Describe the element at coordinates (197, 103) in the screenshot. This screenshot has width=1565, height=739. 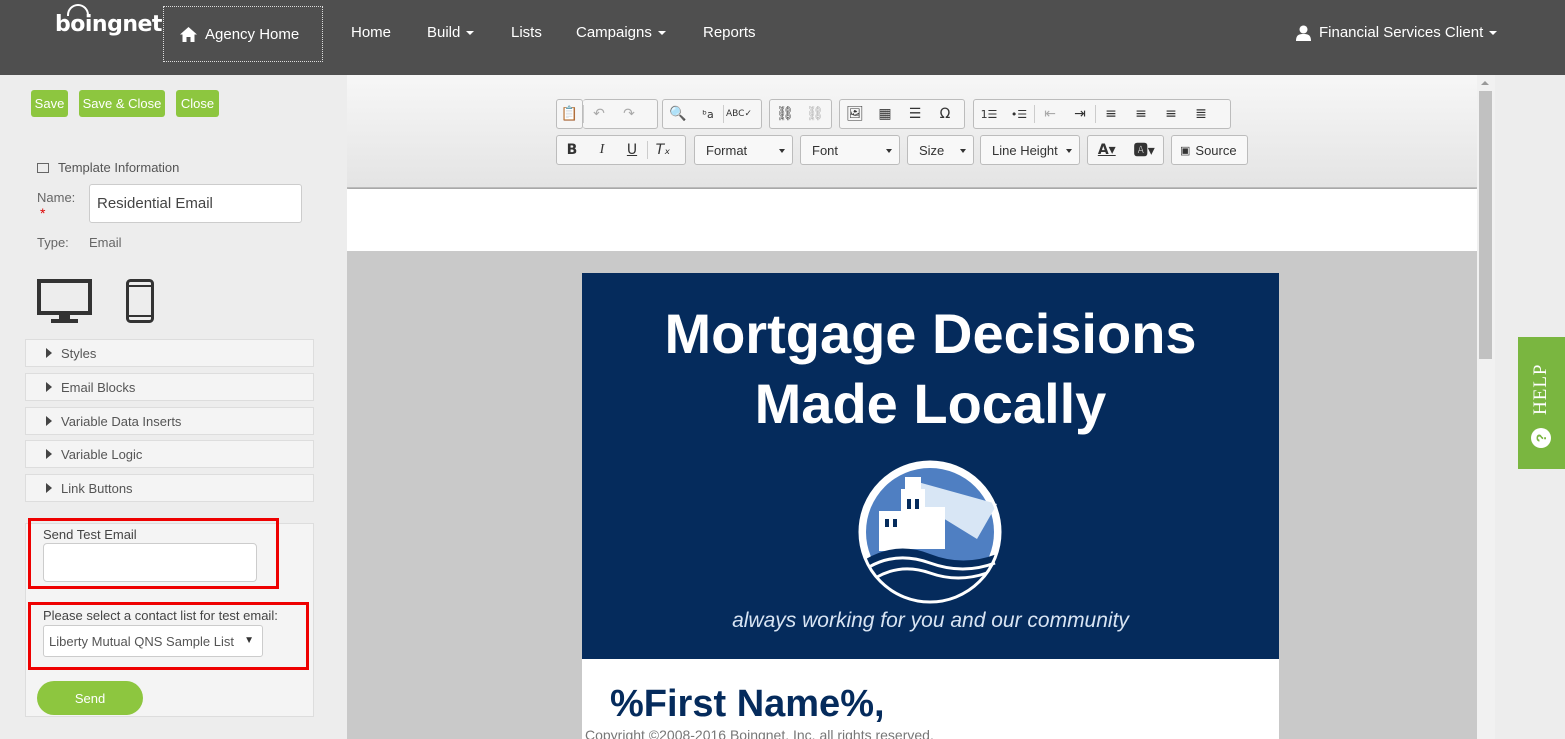
I see `close-button: Close` at that location.